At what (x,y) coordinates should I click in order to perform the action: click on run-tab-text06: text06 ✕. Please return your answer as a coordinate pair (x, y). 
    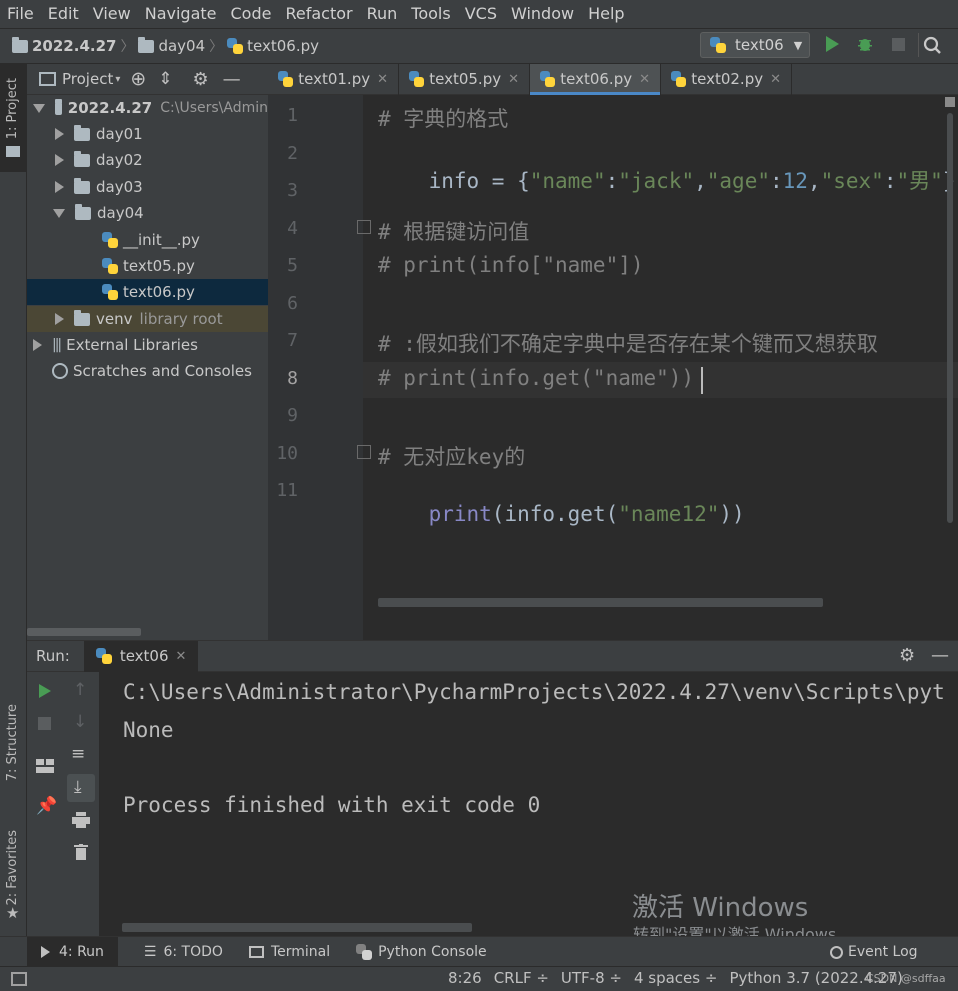
    Looking at the image, I should click on (141, 656).